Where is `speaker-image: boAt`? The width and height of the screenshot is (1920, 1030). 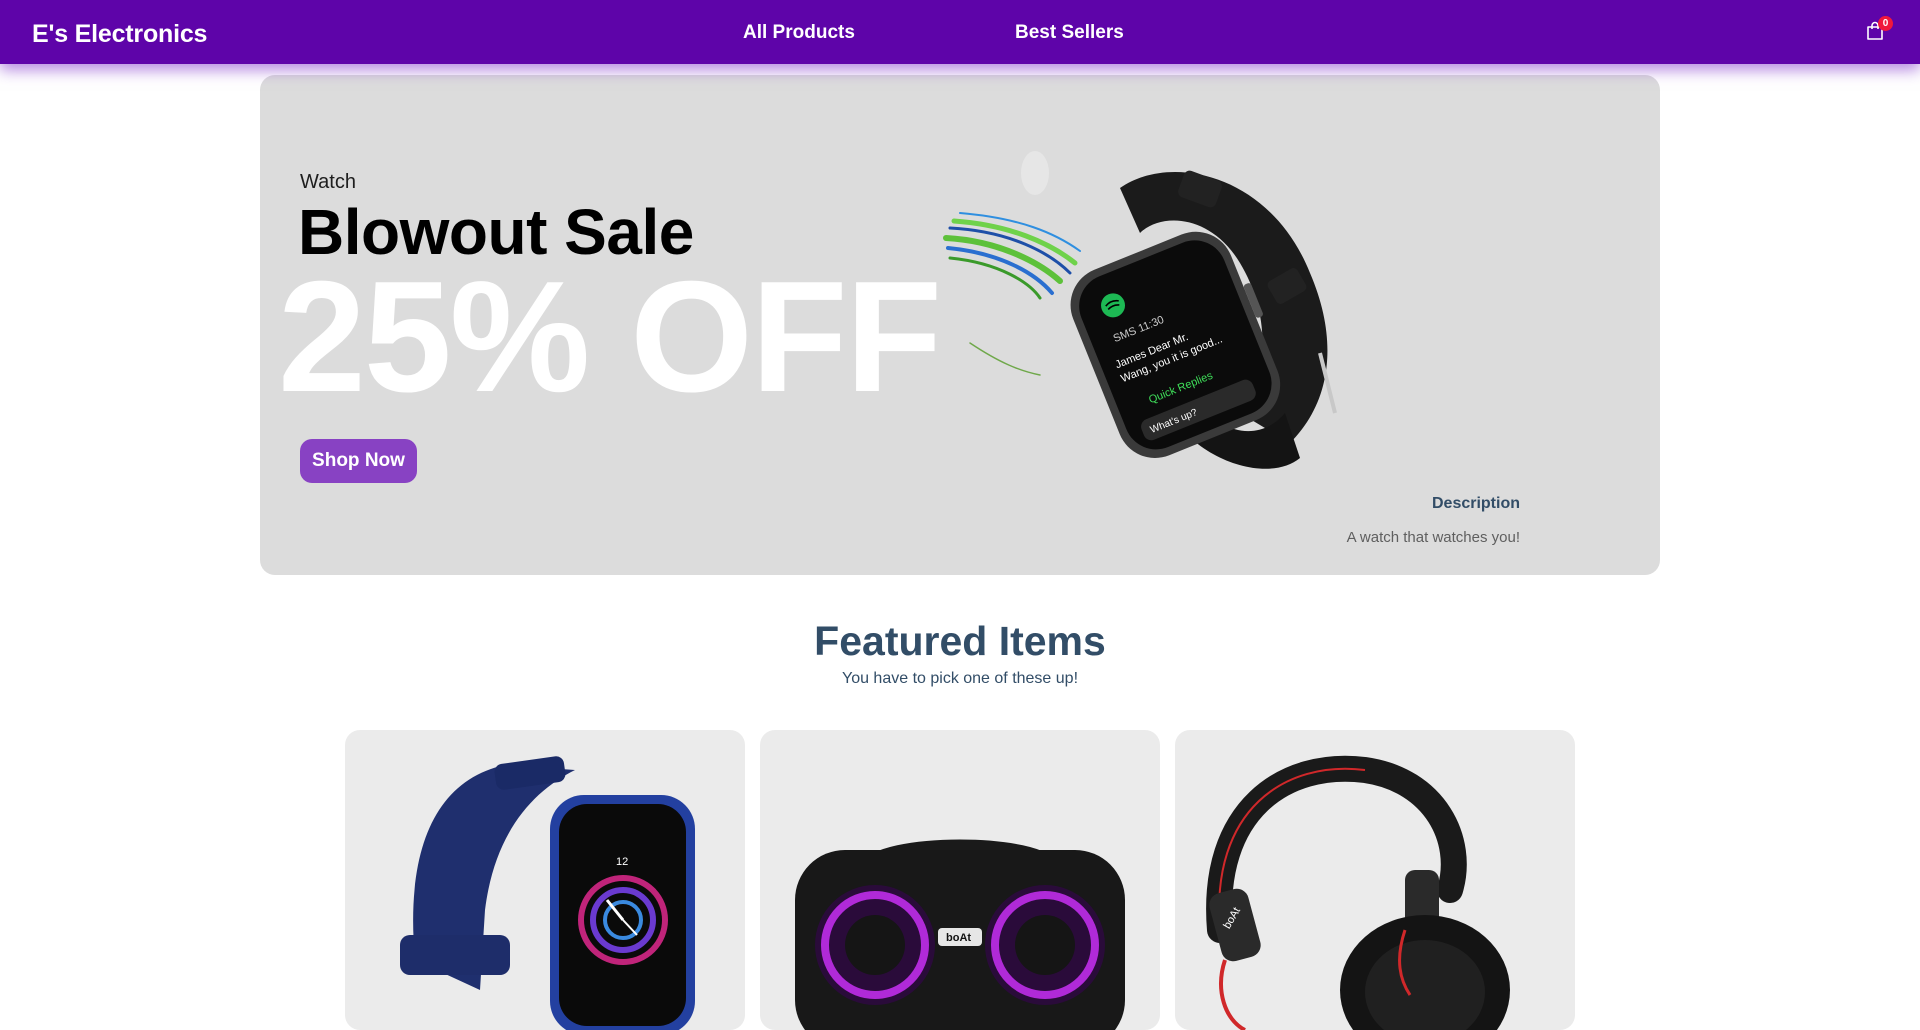 speaker-image: boAt is located at coordinates (960, 934).